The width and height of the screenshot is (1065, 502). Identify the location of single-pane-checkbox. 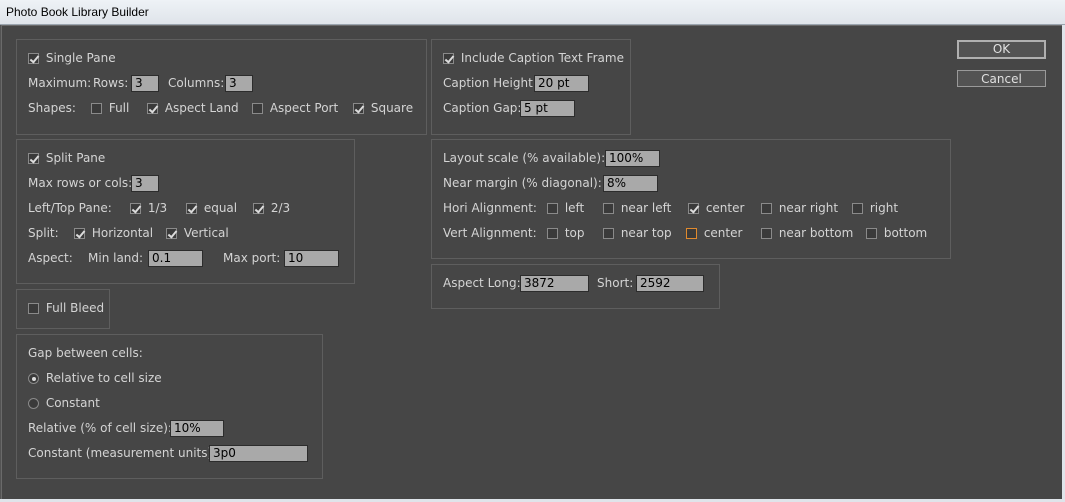
(33, 58).